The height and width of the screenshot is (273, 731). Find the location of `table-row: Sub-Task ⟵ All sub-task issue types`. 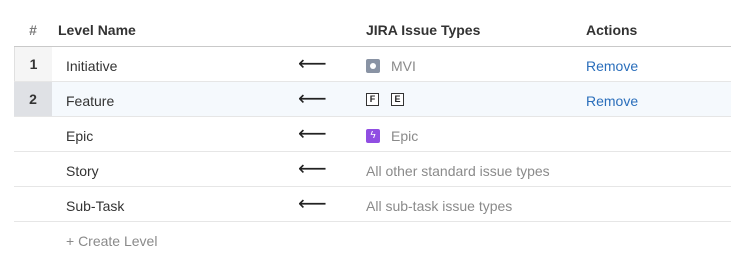

table-row: Sub-Task ⟵ All sub-task issue types is located at coordinates (372, 204).